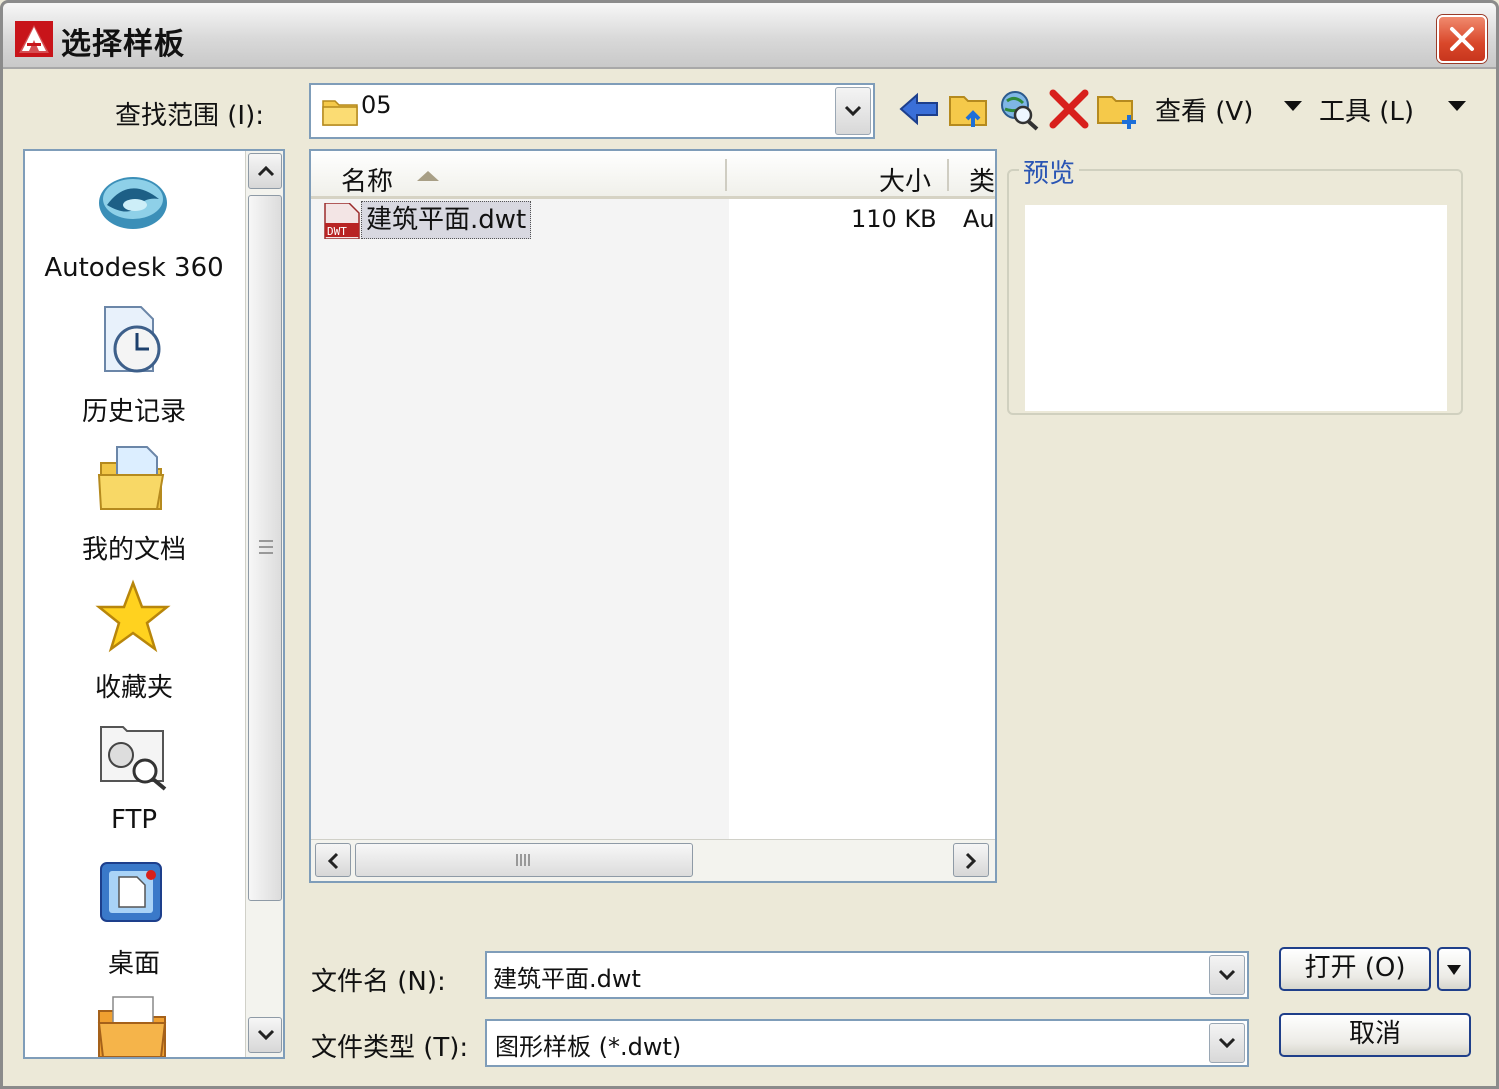 The height and width of the screenshot is (1089, 1499). I want to click on file-size: 110 KB, so click(894, 219).